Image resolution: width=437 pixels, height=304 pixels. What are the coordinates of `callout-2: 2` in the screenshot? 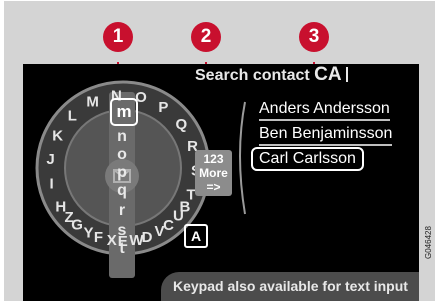 It's located at (206, 37).